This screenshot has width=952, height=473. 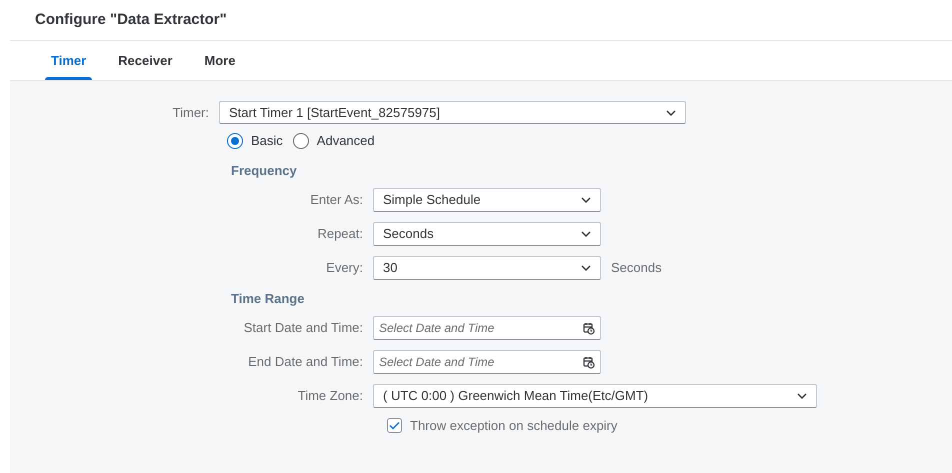 What do you see at coordinates (268, 299) in the screenshot?
I see `section-heading: Time Range` at bounding box center [268, 299].